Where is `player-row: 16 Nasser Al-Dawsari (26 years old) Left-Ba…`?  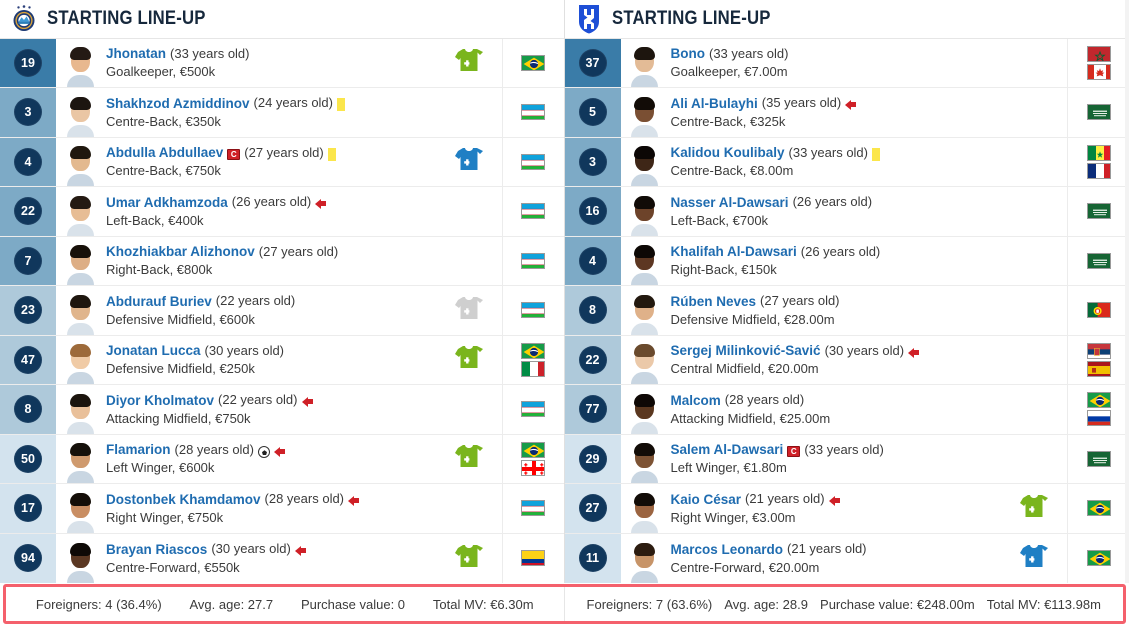 player-row: 16 Nasser Al-Dawsari (26 years old) Left-Ba… is located at coordinates (846, 212).